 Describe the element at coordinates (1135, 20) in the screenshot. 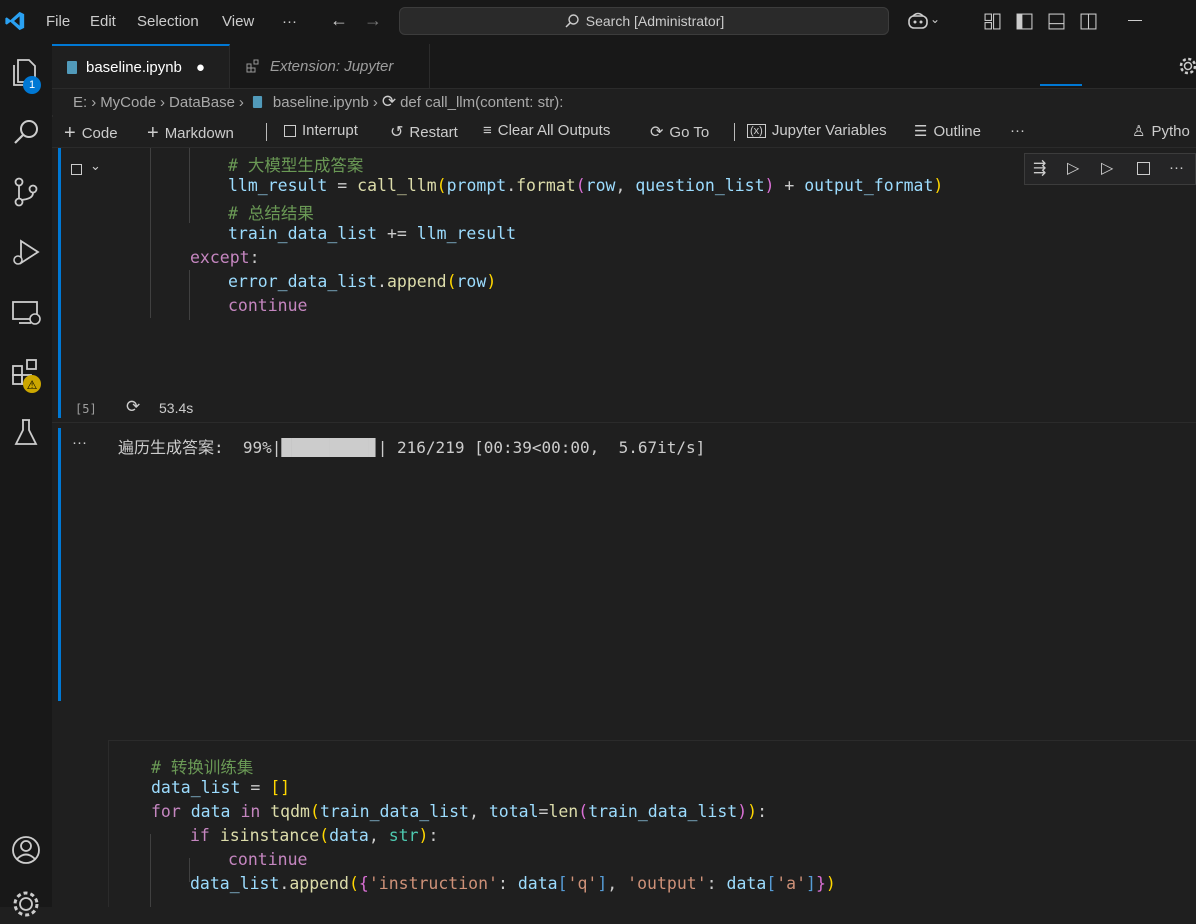

I see `minimize-icon` at that location.